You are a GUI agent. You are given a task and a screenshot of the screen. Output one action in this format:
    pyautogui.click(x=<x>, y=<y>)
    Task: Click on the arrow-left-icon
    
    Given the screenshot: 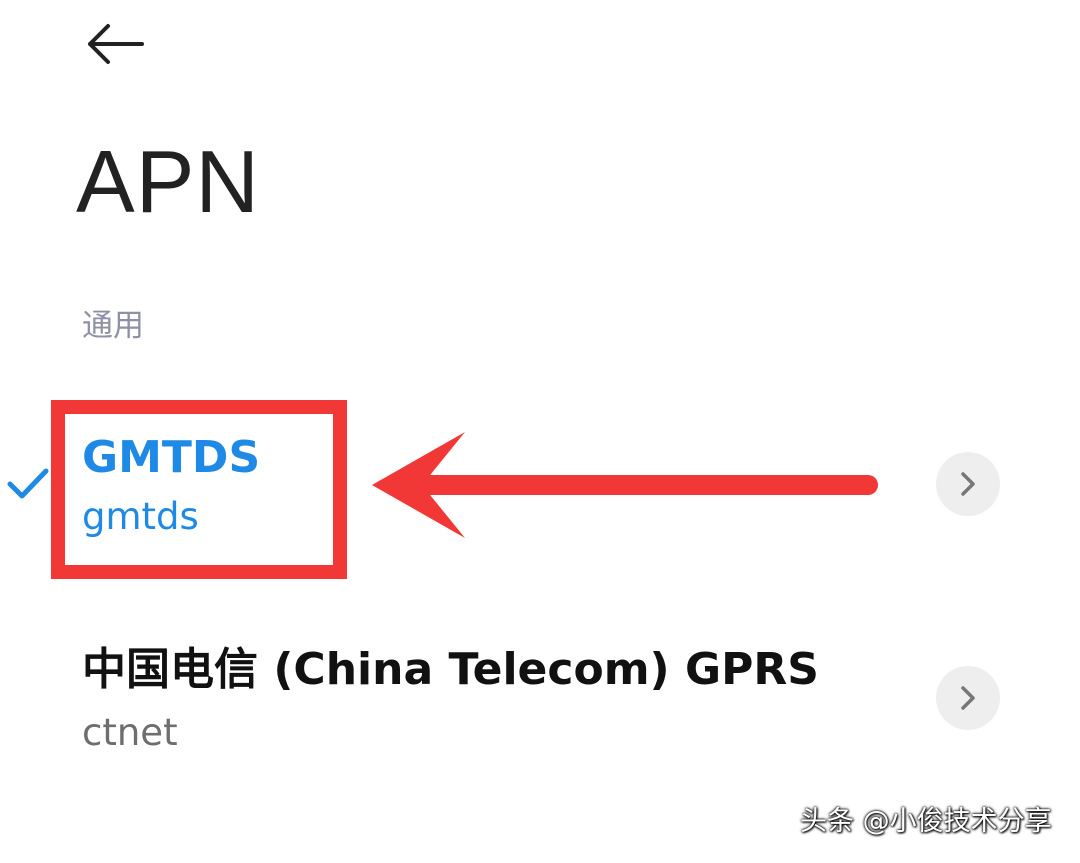 What is the action you would take?
    pyautogui.click(x=116, y=44)
    